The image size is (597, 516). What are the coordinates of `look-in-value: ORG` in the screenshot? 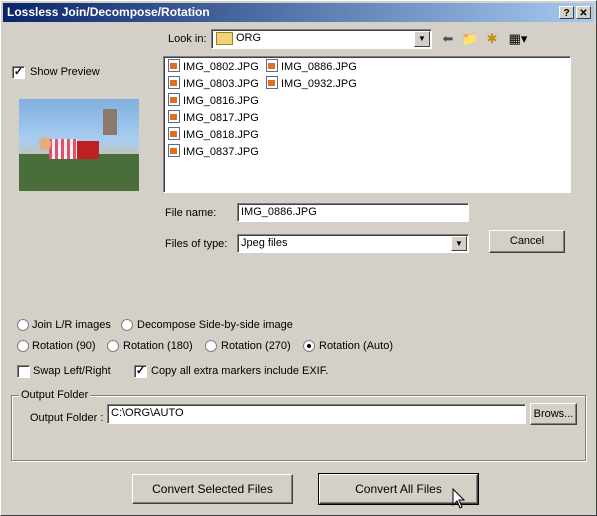 It's located at (249, 38).